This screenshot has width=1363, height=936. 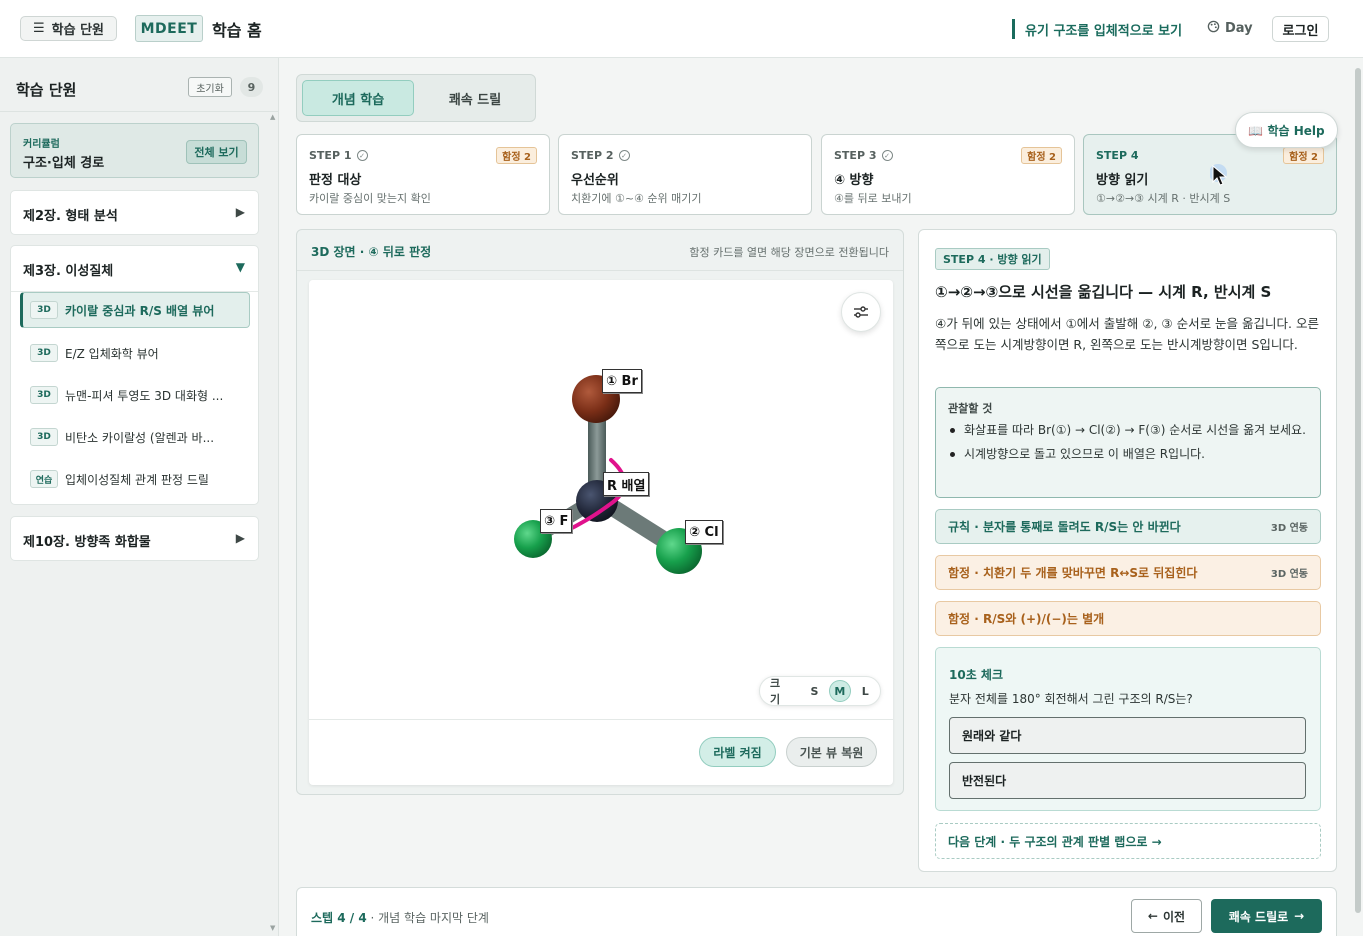 What do you see at coordinates (237, 29) in the screenshot?
I see `page-title: 학습 홈` at bounding box center [237, 29].